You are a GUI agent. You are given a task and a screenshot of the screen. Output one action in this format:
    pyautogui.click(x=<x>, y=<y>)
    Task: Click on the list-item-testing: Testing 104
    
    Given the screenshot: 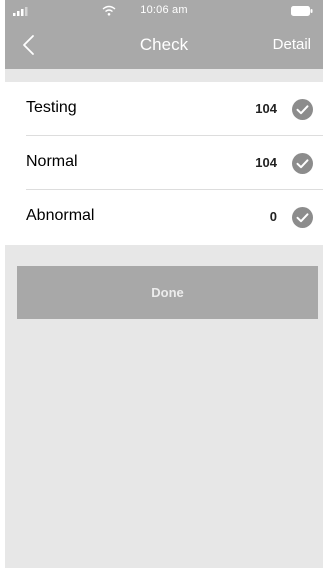 What is the action you would take?
    pyautogui.click(x=164, y=109)
    